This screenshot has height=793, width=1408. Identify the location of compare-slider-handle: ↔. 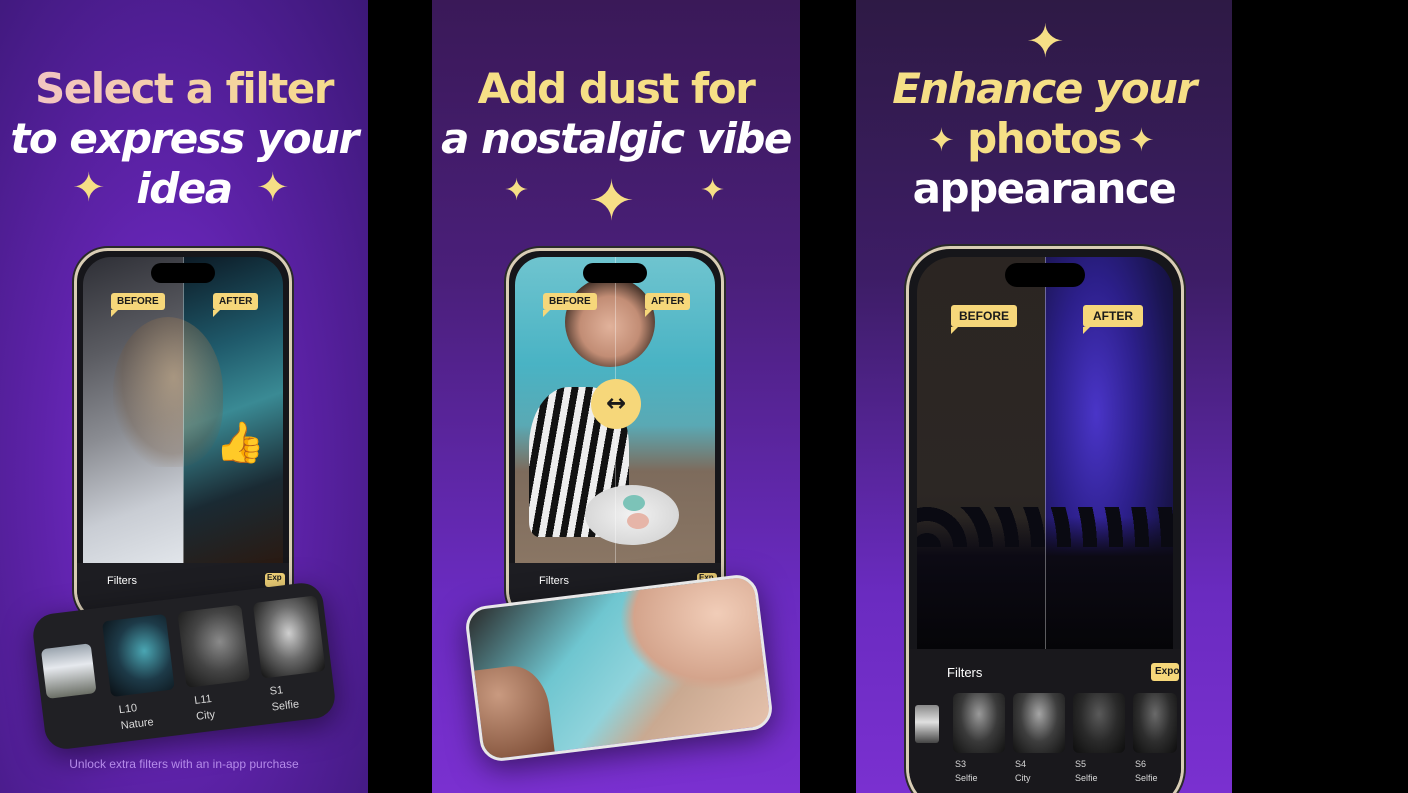
(616, 404).